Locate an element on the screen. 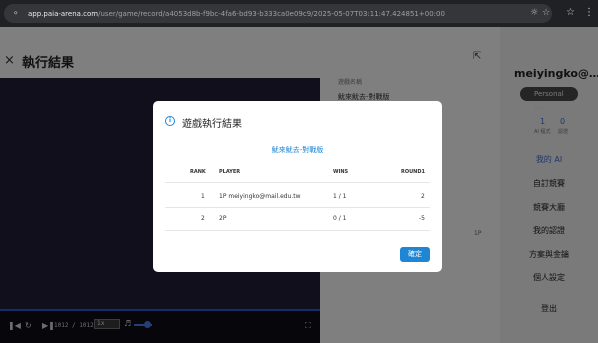 The height and width of the screenshot is (343, 598). lock-icon: ⚬ is located at coordinates (18, 14).